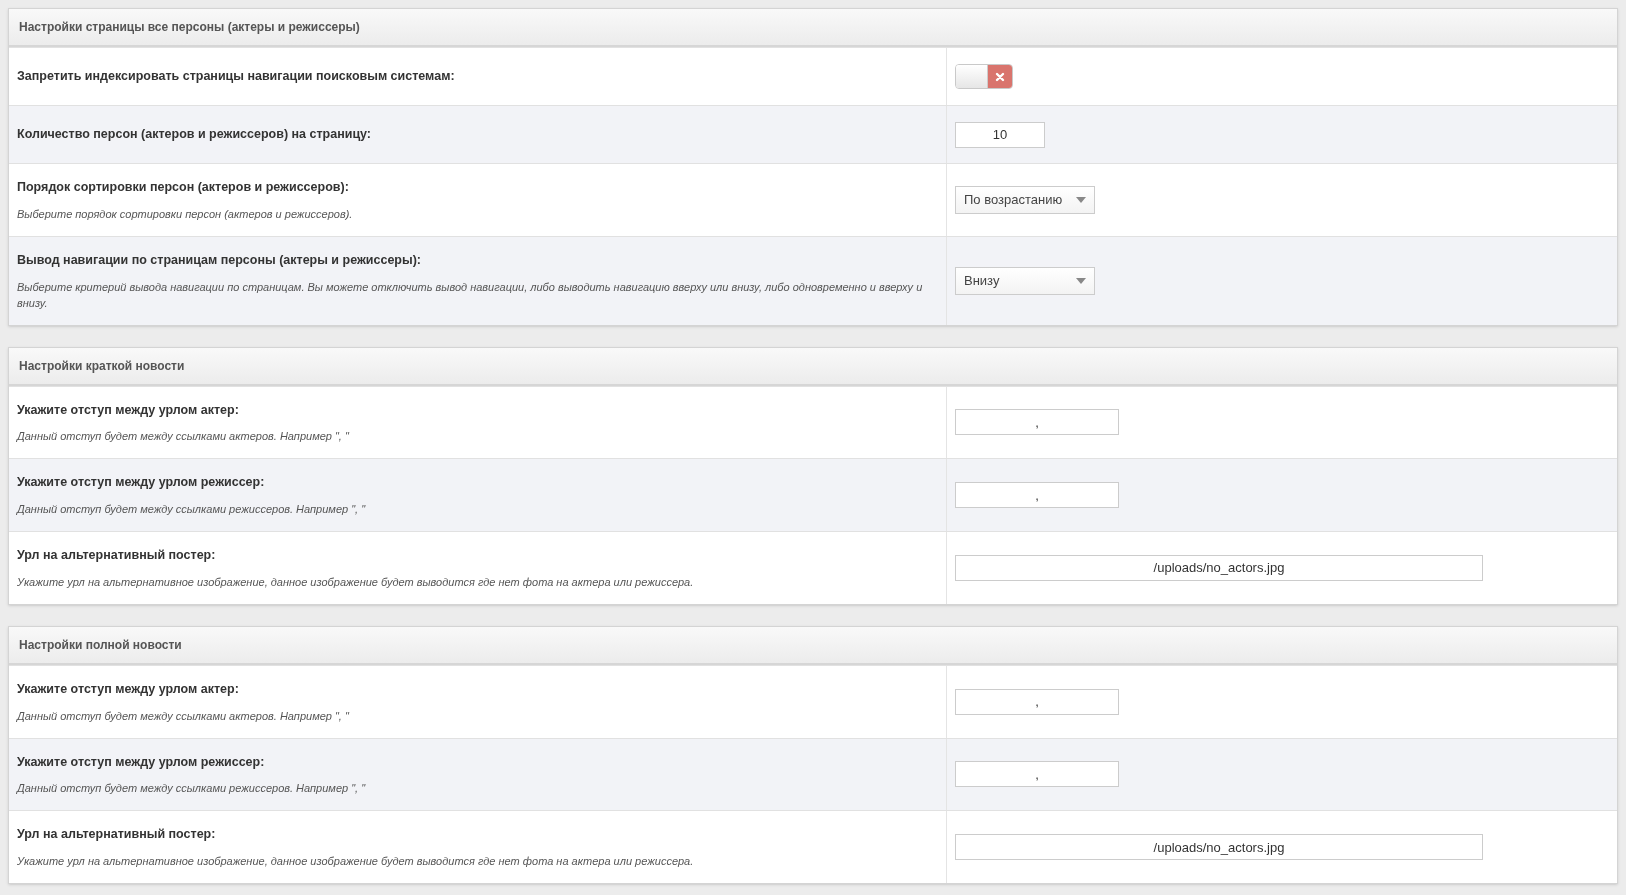 This screenshot has height=895, width=1626. Describe the element at coordinates (219, 260) in the screenshot. I see `setting-label: Вывод навигации по страницам персоны (актеры и режиссеры):` at that location.